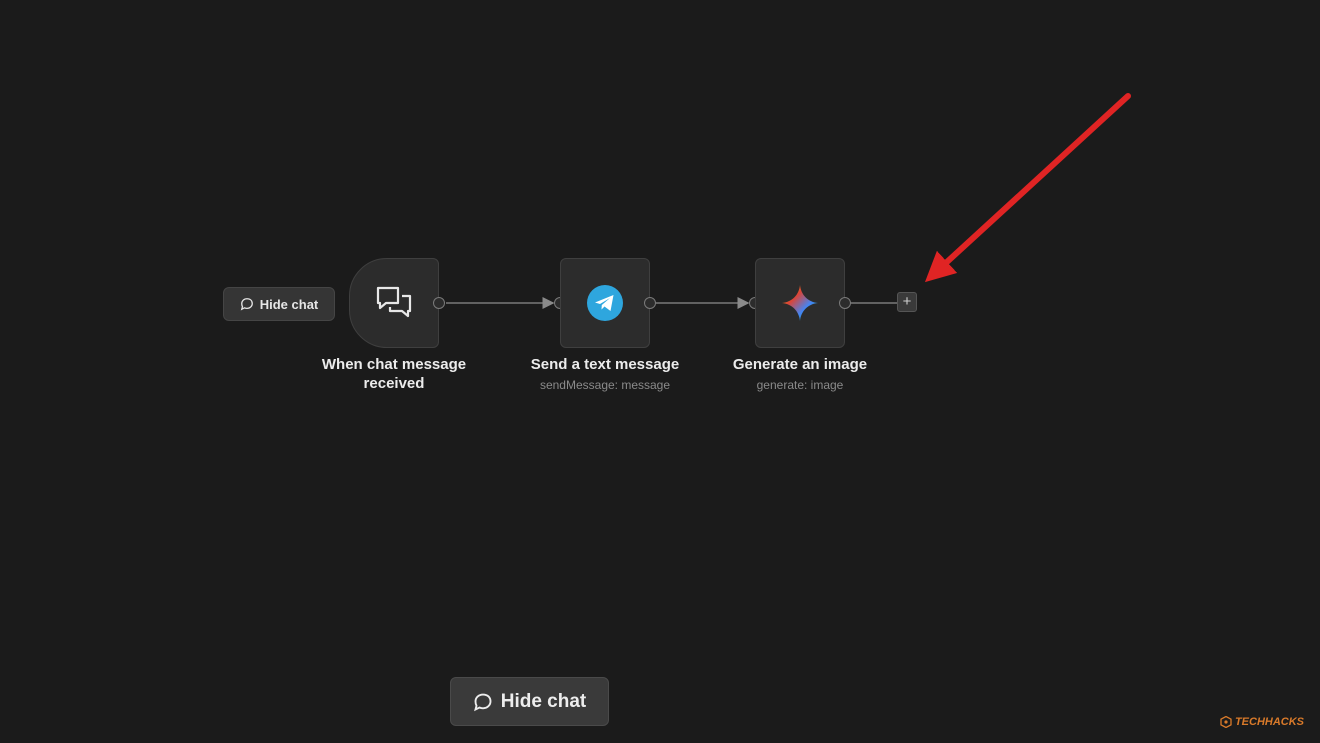  What do you see at coordinates (1269, 722) in the screenshot?
I see `watermark-text: TECHHACKS` at bounding box center [1269, 722].